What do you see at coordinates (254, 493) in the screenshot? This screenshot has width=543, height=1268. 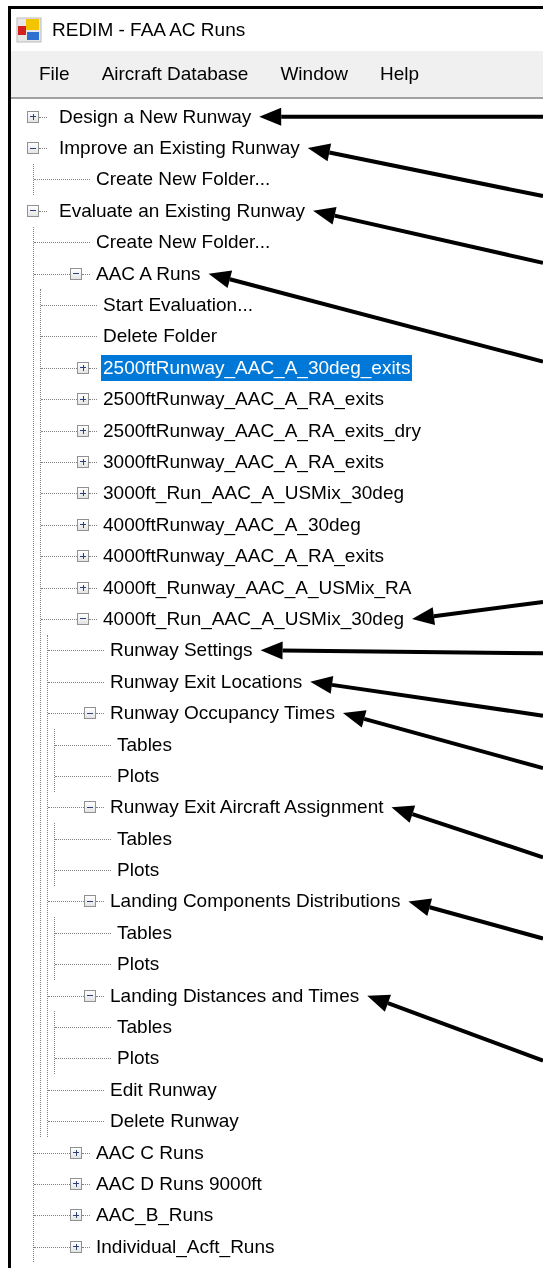 I see `tree-item: 3000ft_Run_AAC_A_USMix_30deg` at bounding box center [254, 493].